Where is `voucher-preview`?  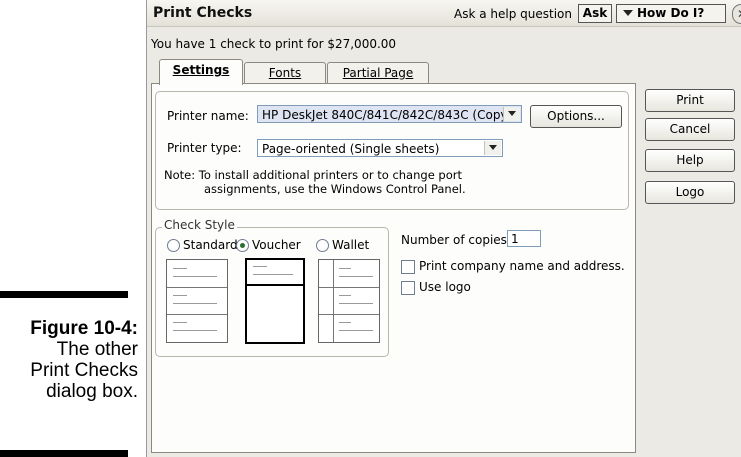
voucher-preview is located at coordinates (275, 301).